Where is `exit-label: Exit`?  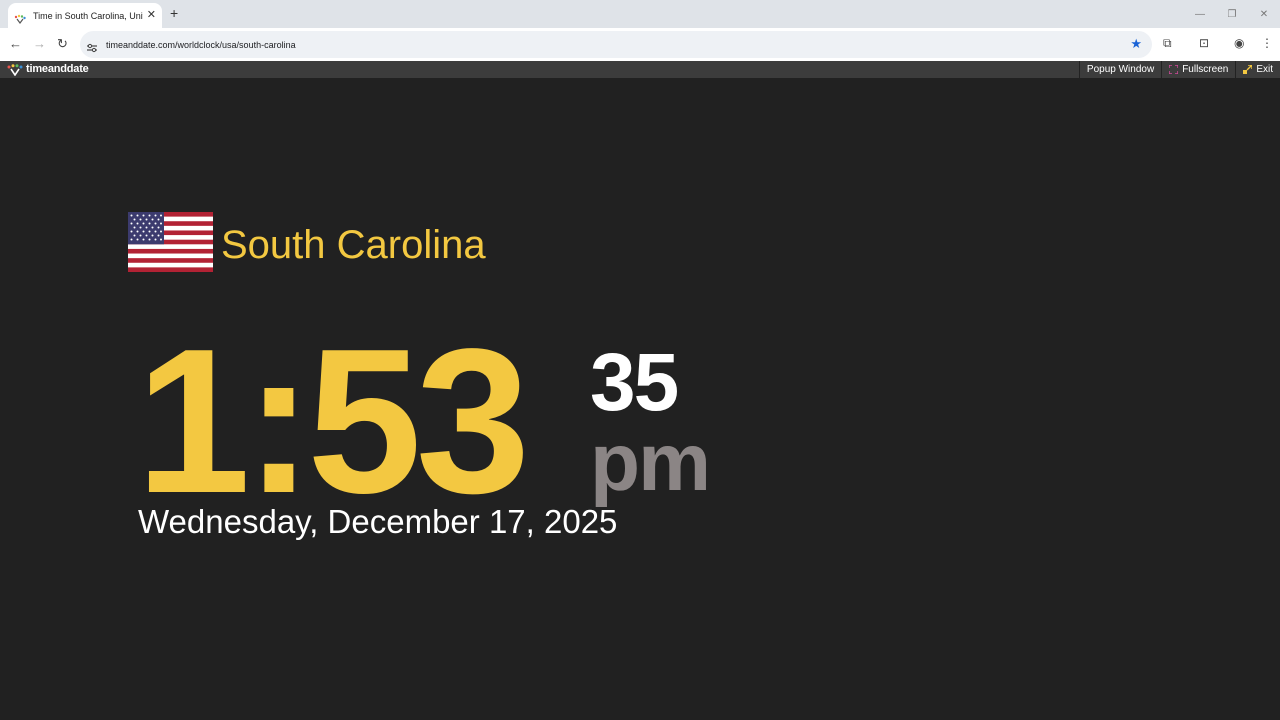 exit-label: Exit is located at coordinates (1264, 69).